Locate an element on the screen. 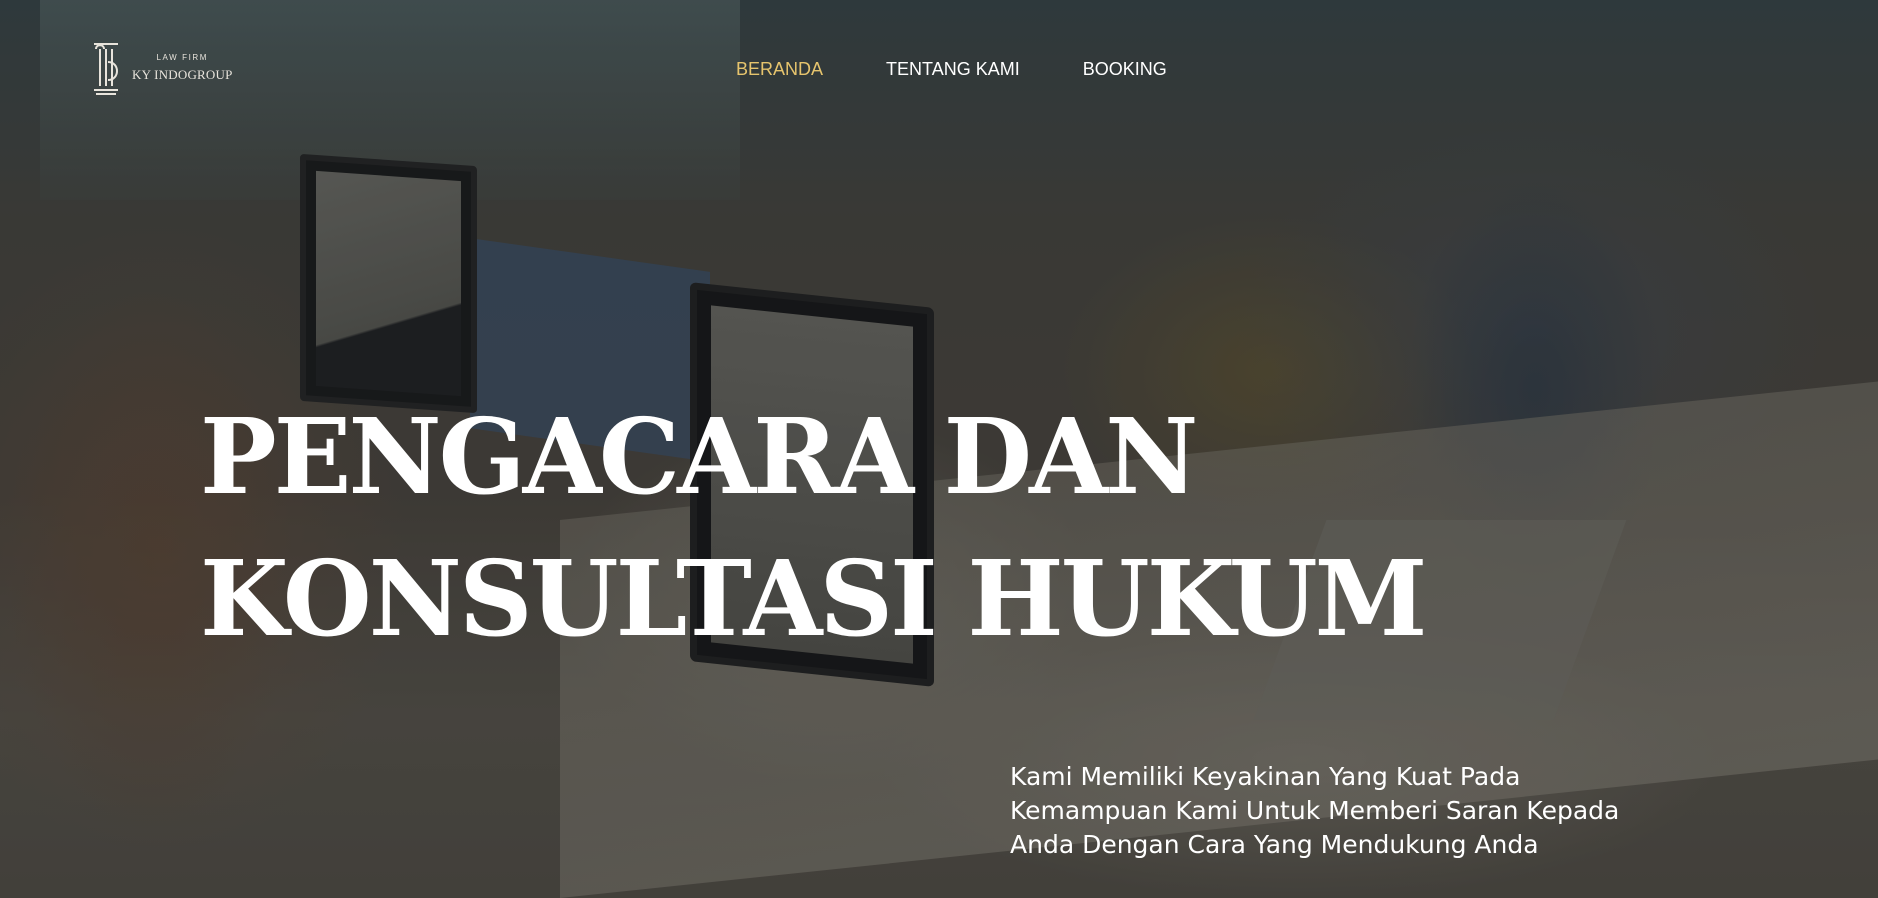 This screenshot has height=898, width=1878. nav-item-beranda: BERANDA is located at coordinates (779, 69).